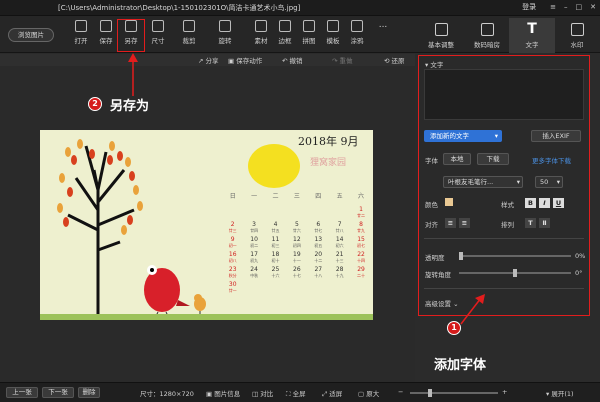 This screenshot has width=600, height=402. What do you see at coordinates (332, 393) in the screenshot?
I see `fit-screen-button: ⤢ 适屏` at bounding box center [332, 393].